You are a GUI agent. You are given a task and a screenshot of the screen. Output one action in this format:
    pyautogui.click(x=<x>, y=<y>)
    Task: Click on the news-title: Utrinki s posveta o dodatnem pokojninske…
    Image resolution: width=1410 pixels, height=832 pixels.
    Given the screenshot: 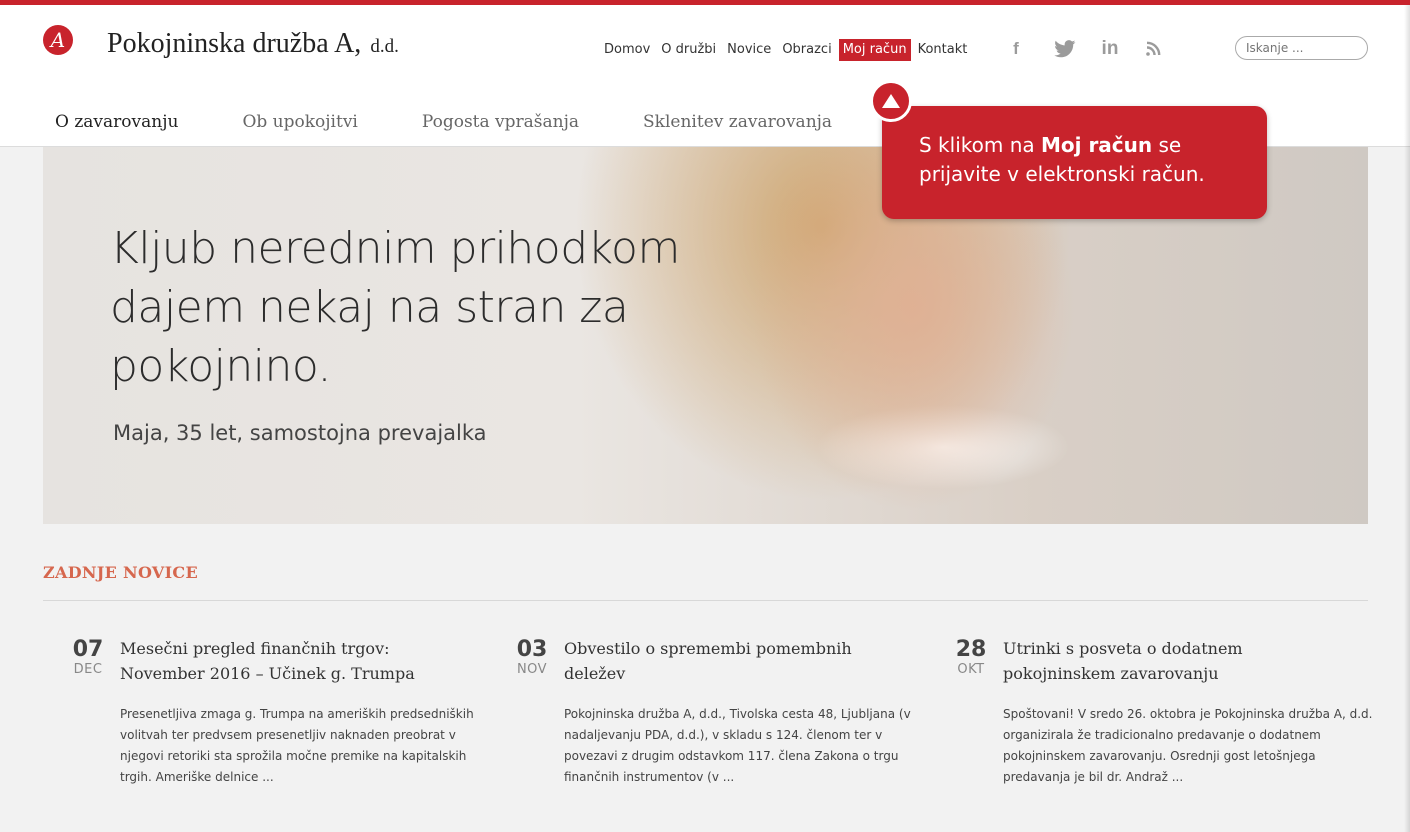 What is the action you would take?
    pyautogui.click(x=1173, y=661)
    